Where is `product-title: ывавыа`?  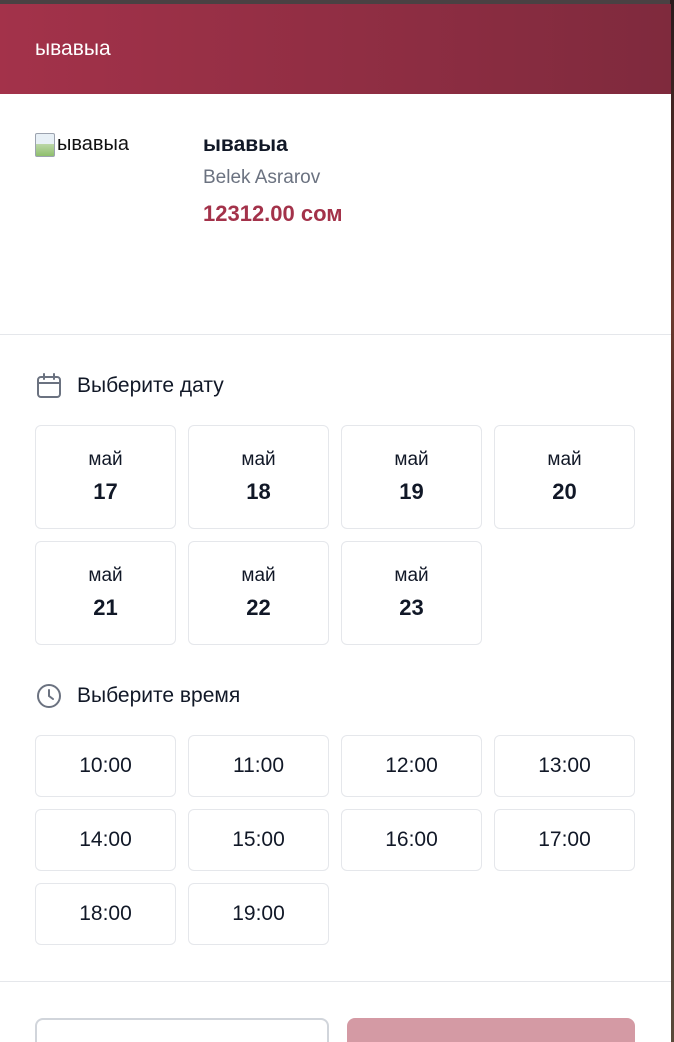 product-title: ывавыа is located at coordinates (245, 144).